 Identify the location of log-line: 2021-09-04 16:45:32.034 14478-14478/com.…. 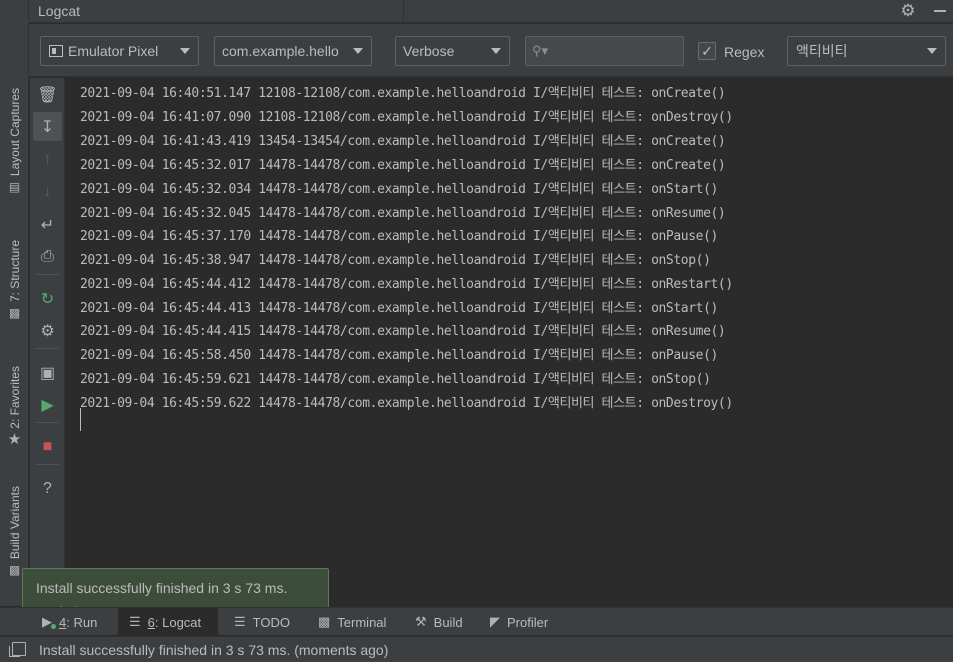
(399, 189).